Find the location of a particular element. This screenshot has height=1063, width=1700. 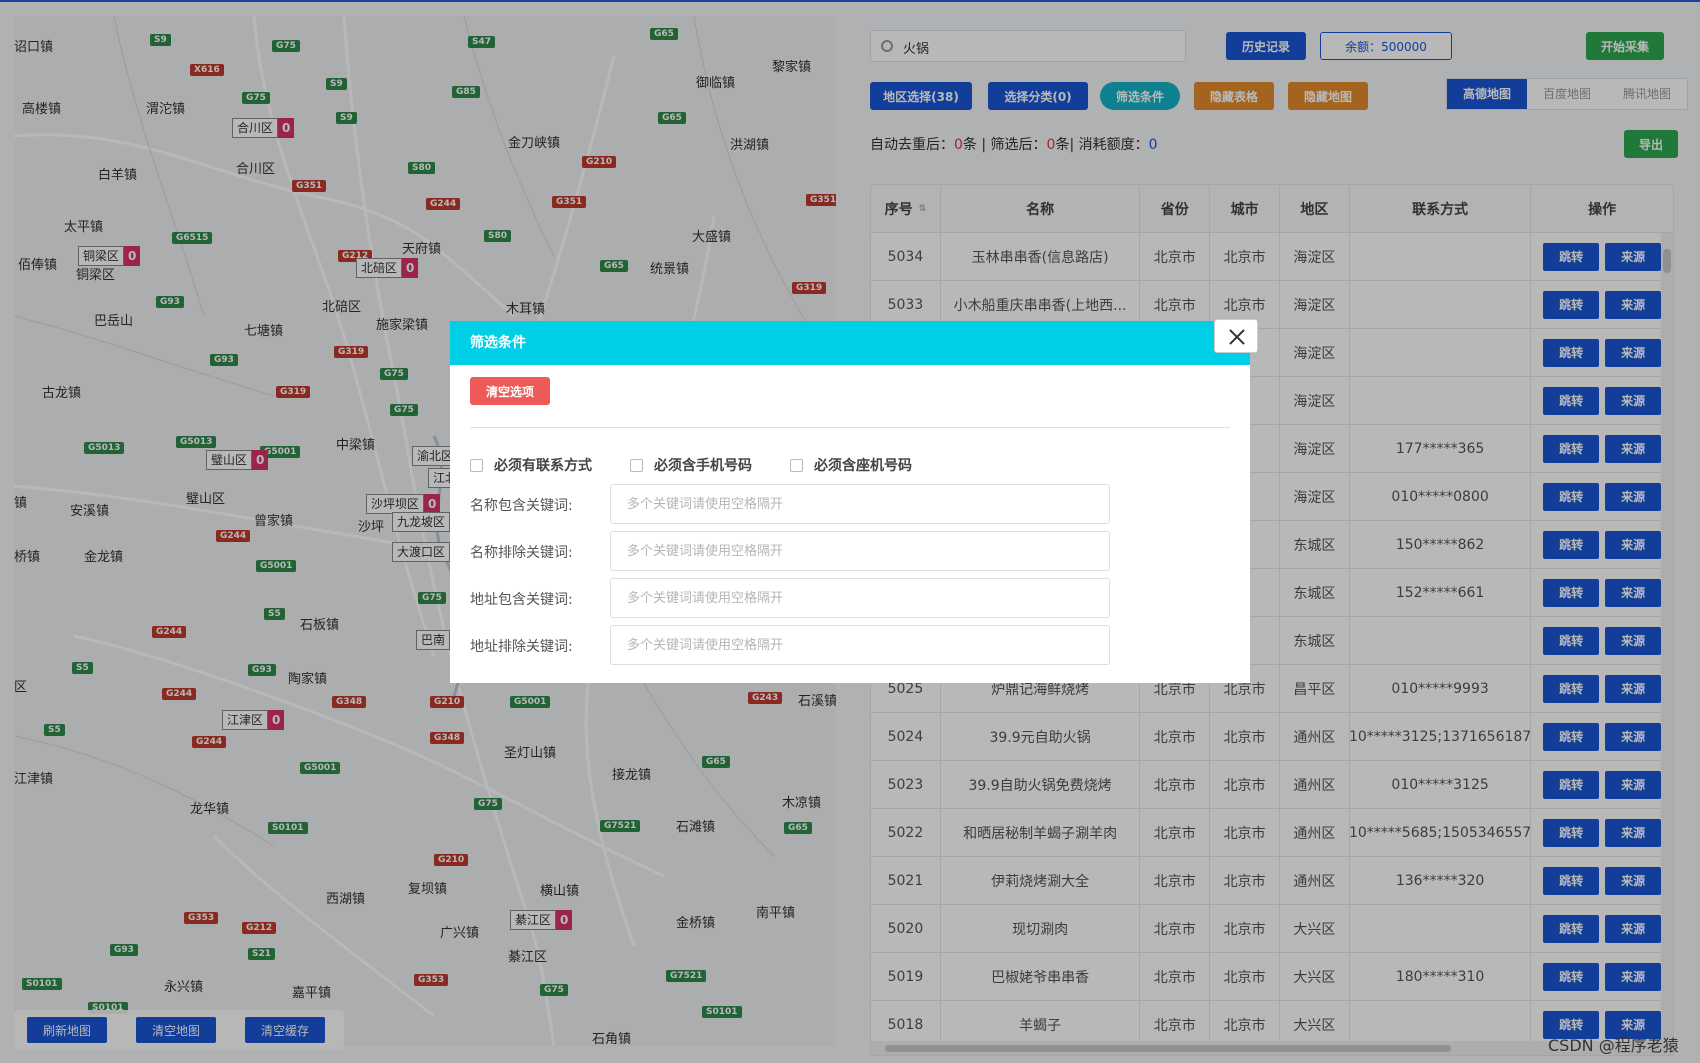

name-exclude-label: 名称排除关键词: is located at coordinates (521, 553).